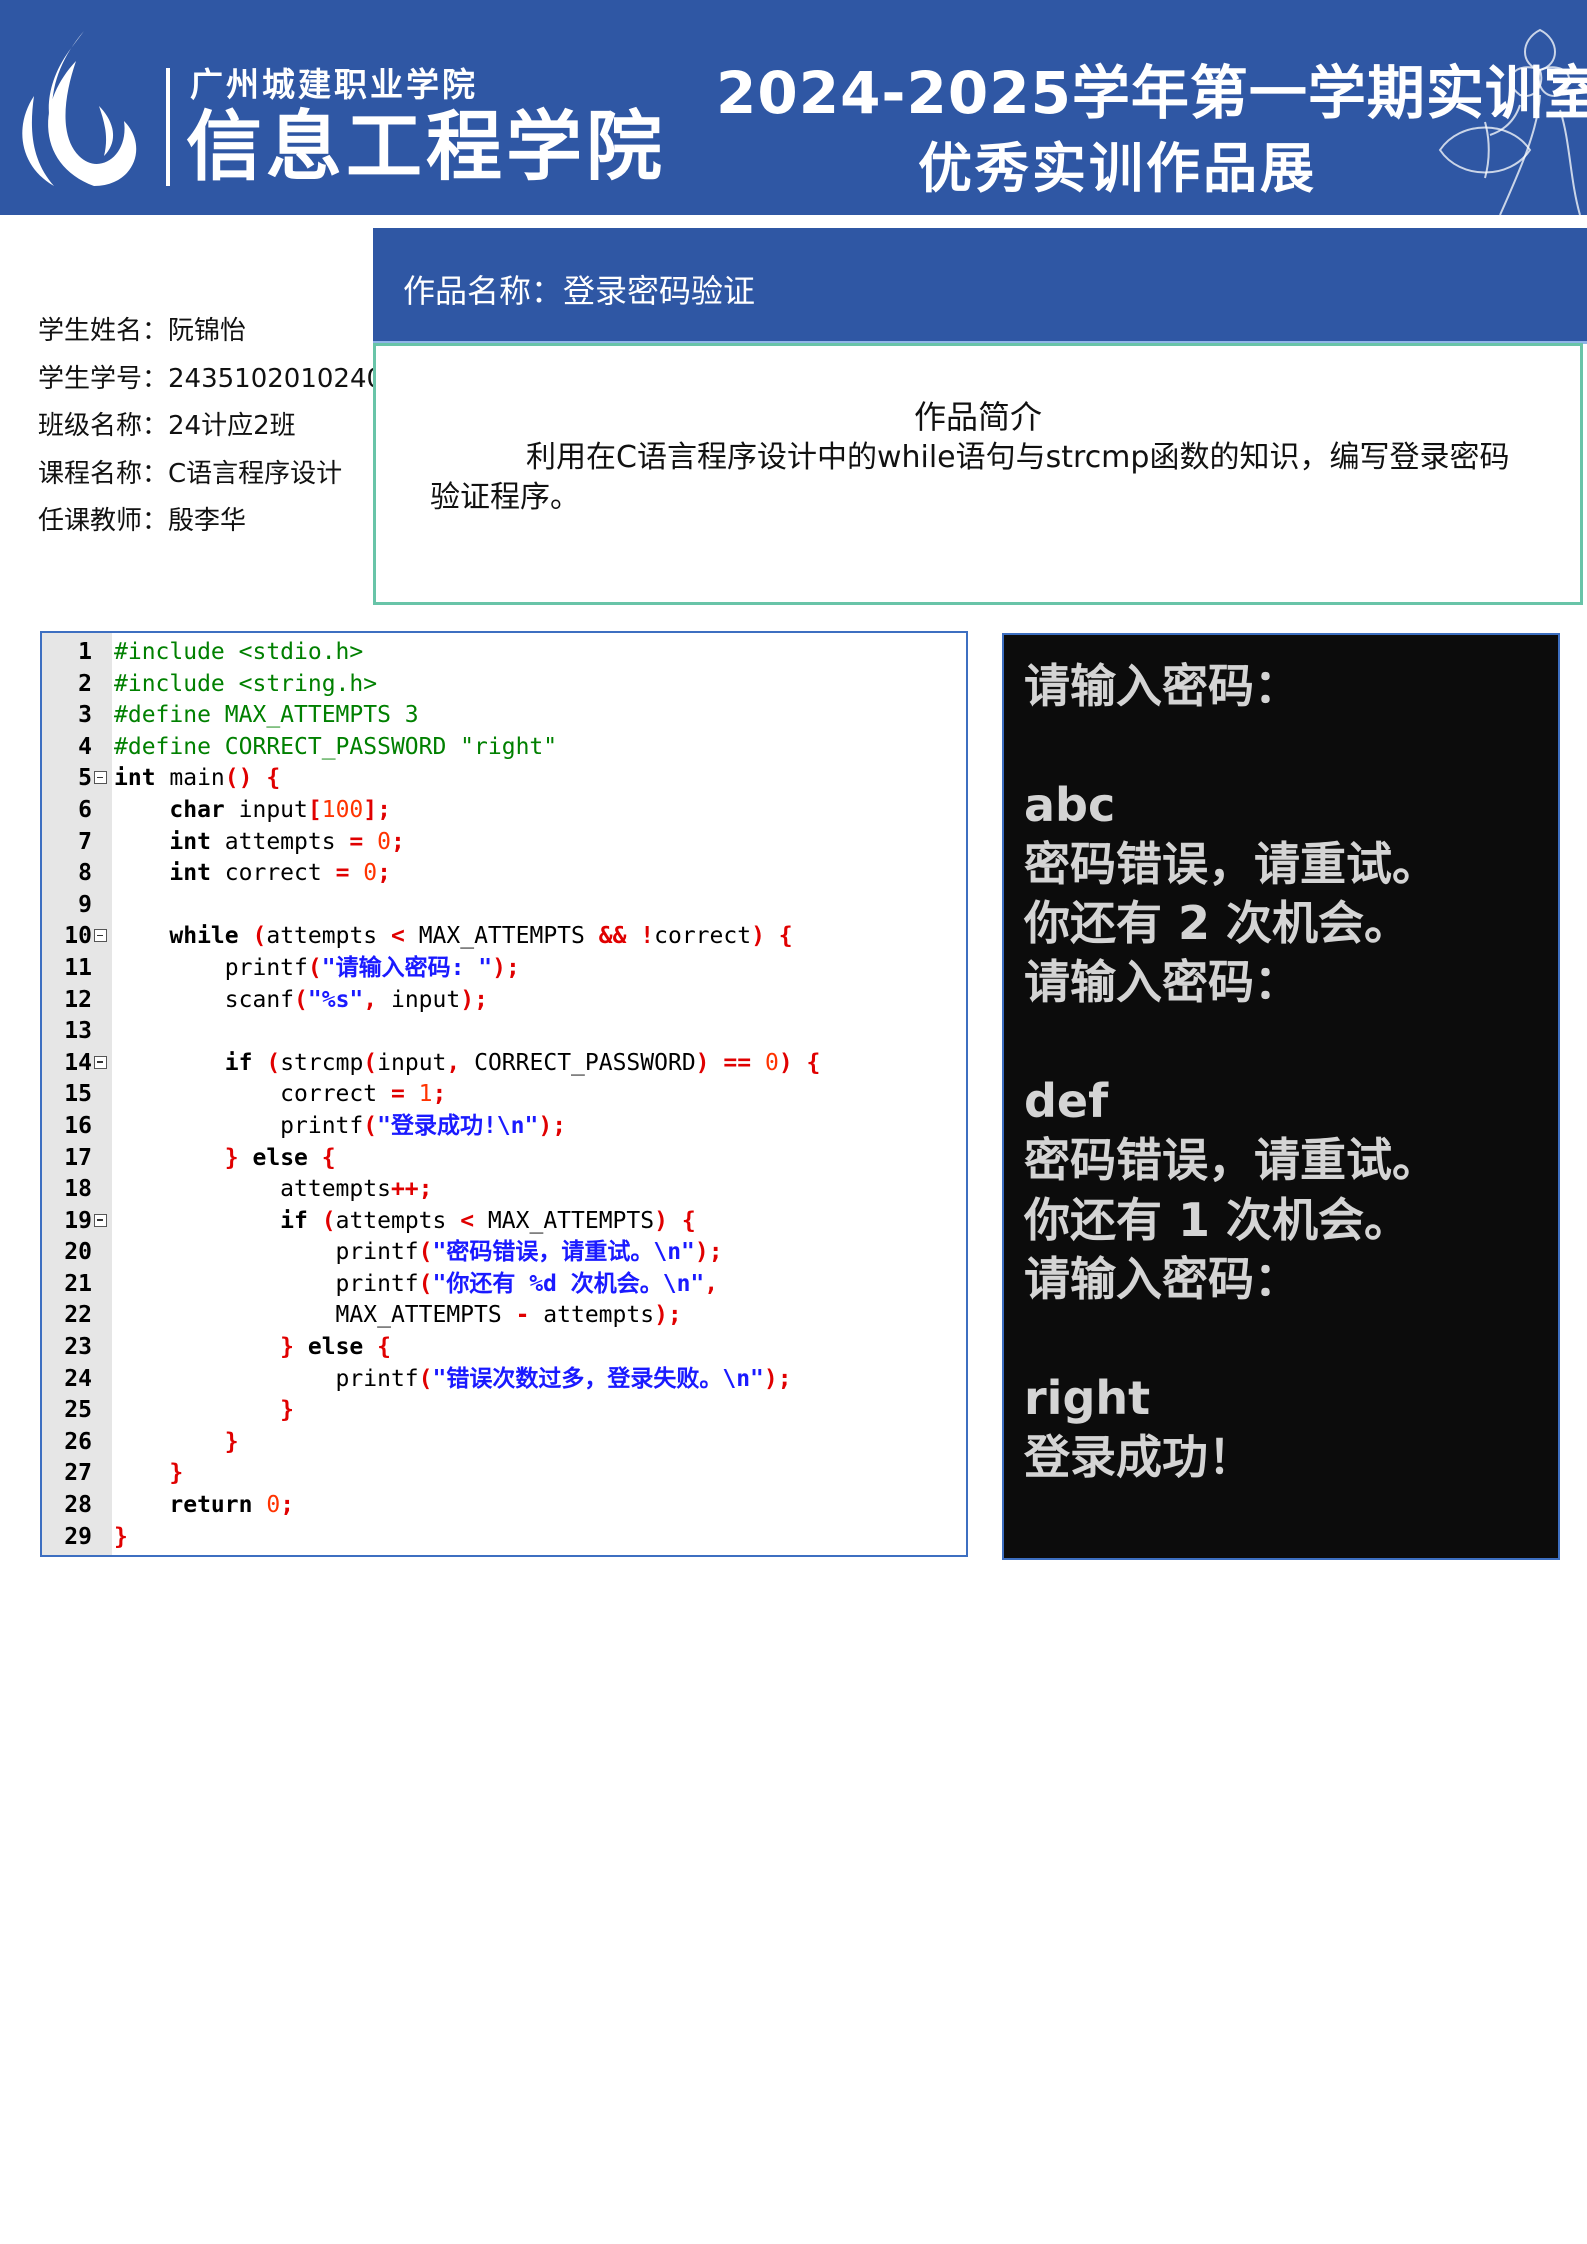 This screenshot has height=2244, width=1587. Describe the element at coordinates (1087, 1397) in the screenshot. I see `console-line: right` at that location.